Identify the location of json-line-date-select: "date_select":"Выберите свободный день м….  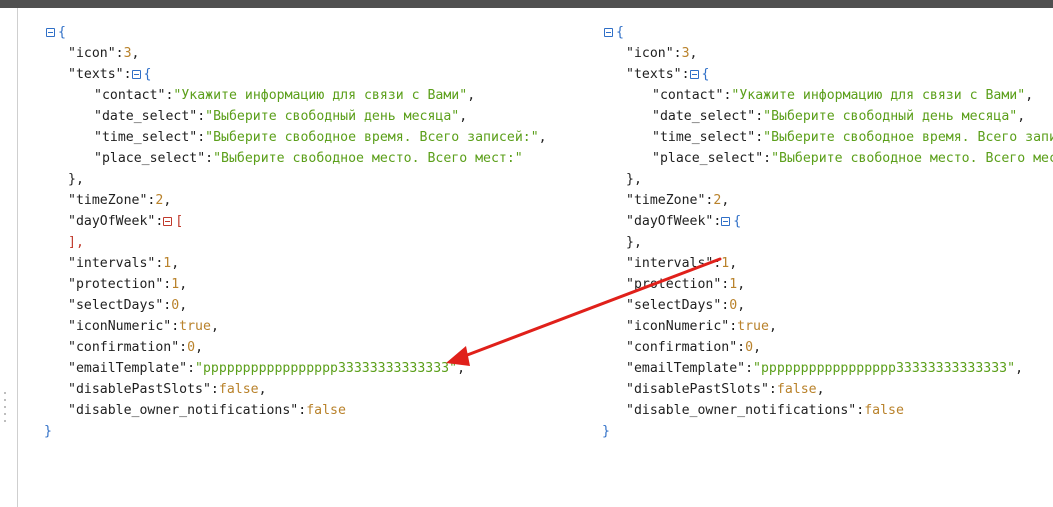
(839, 116).